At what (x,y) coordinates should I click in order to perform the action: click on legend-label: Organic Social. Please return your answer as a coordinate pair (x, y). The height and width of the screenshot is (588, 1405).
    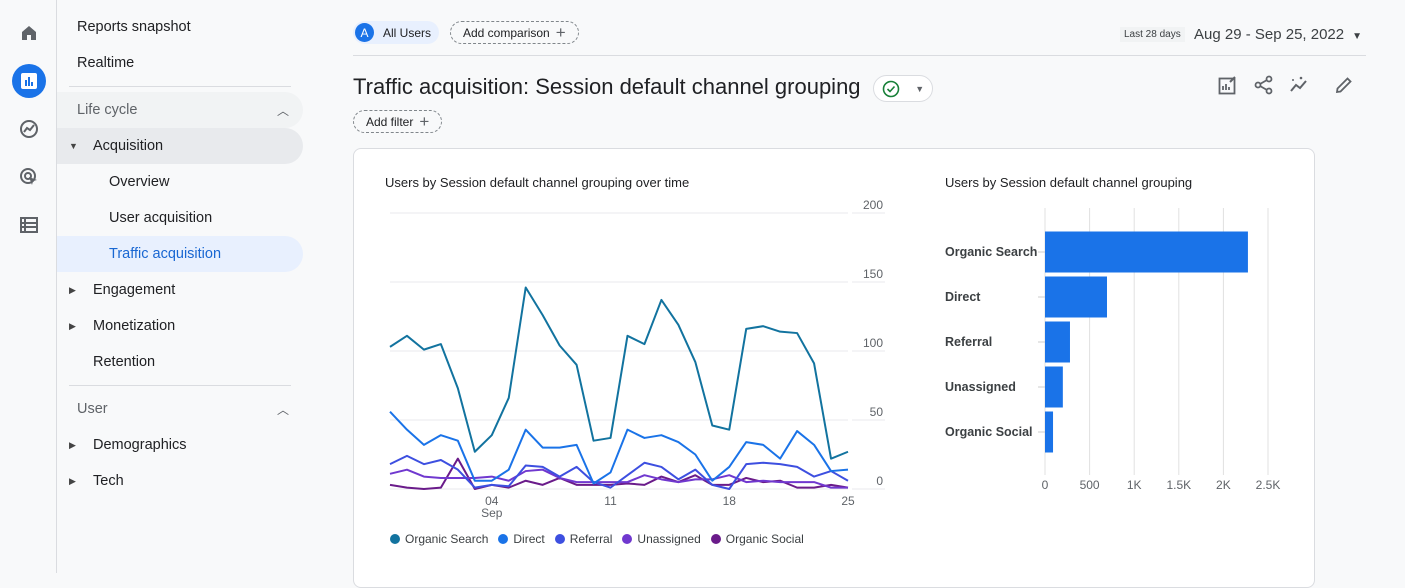
    Looking at the image, I should click on (764, 539).